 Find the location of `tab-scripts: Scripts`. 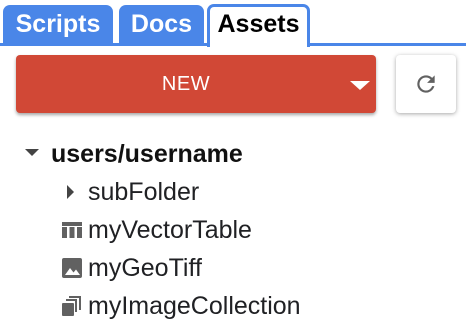

tab-scripts: Scripts is located at coordinates (58, 25).